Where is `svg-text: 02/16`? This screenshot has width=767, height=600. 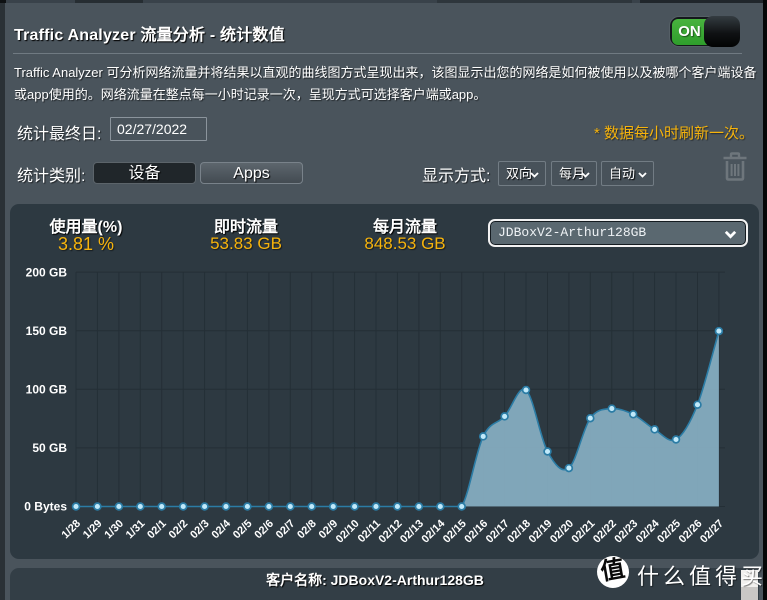
svg-text: 02/16 is located at coordinates (476, 532).